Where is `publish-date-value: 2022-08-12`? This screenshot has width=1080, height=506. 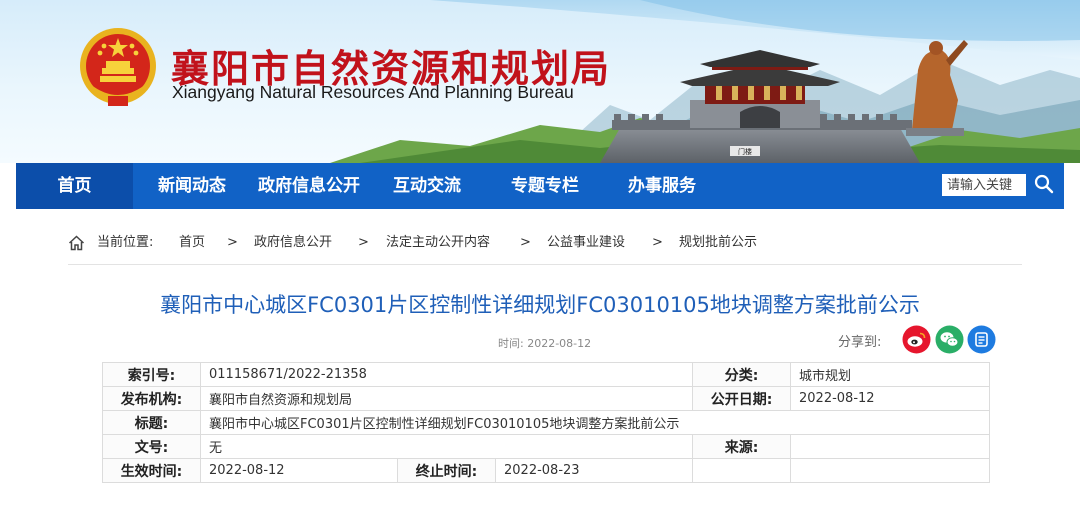 publish-date-value: 2022-08-12 is located at coordinates (890, 398).